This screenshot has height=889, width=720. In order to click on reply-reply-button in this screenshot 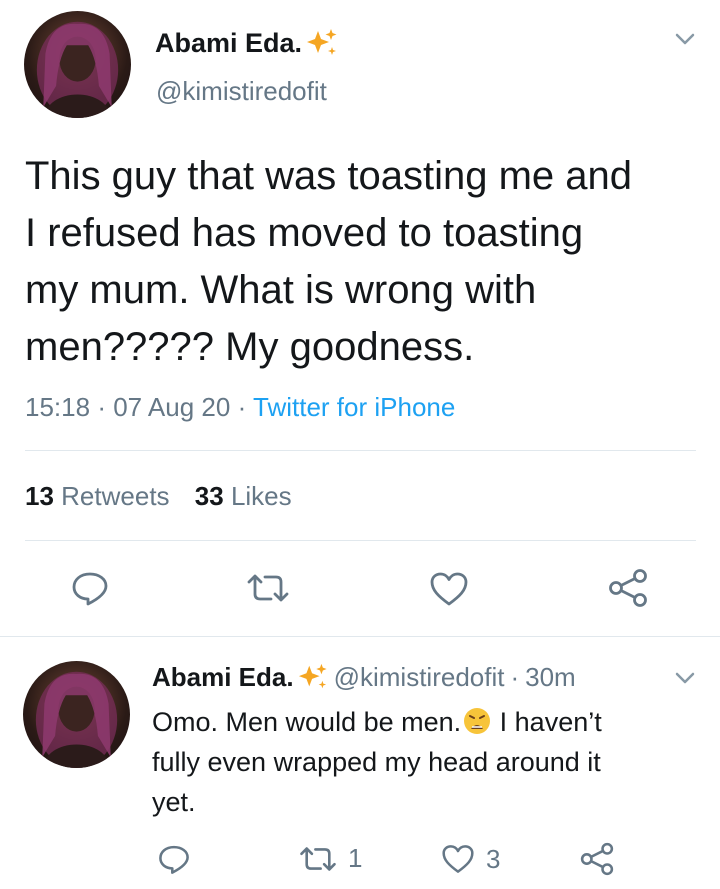, I will do `click(174, 859)`.